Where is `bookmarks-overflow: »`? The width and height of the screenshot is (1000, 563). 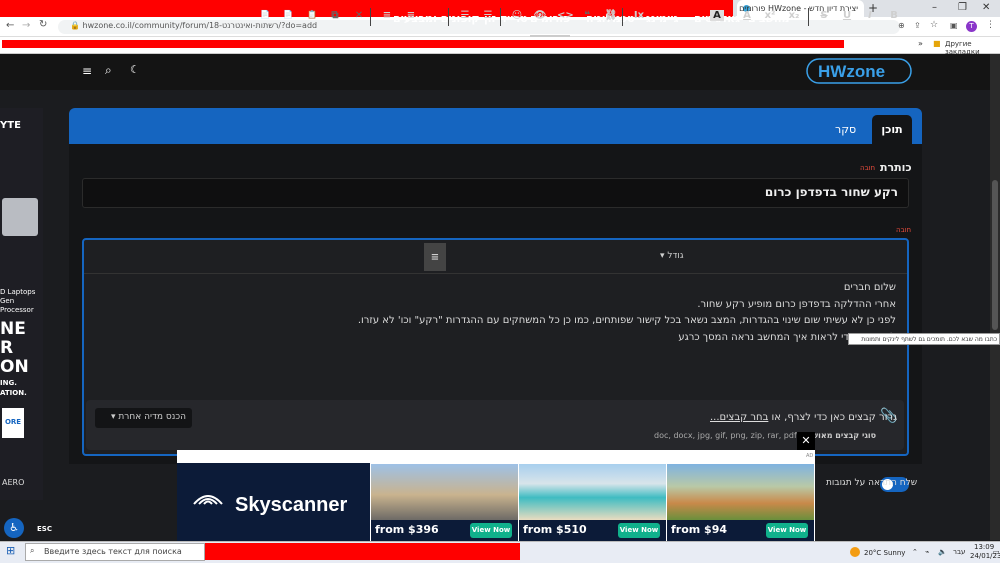
bookmarks-overflow: » is located at coordinates (920, 43).